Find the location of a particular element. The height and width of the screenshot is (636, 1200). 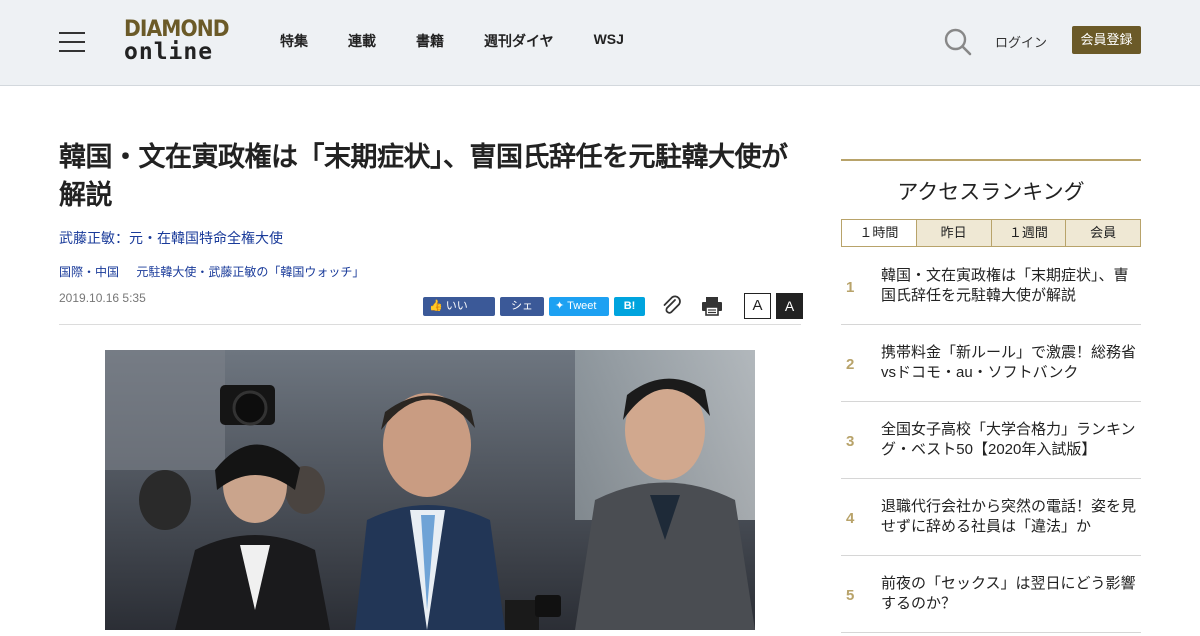

font-size-normal-button: A is located at coordinates (757, 306).